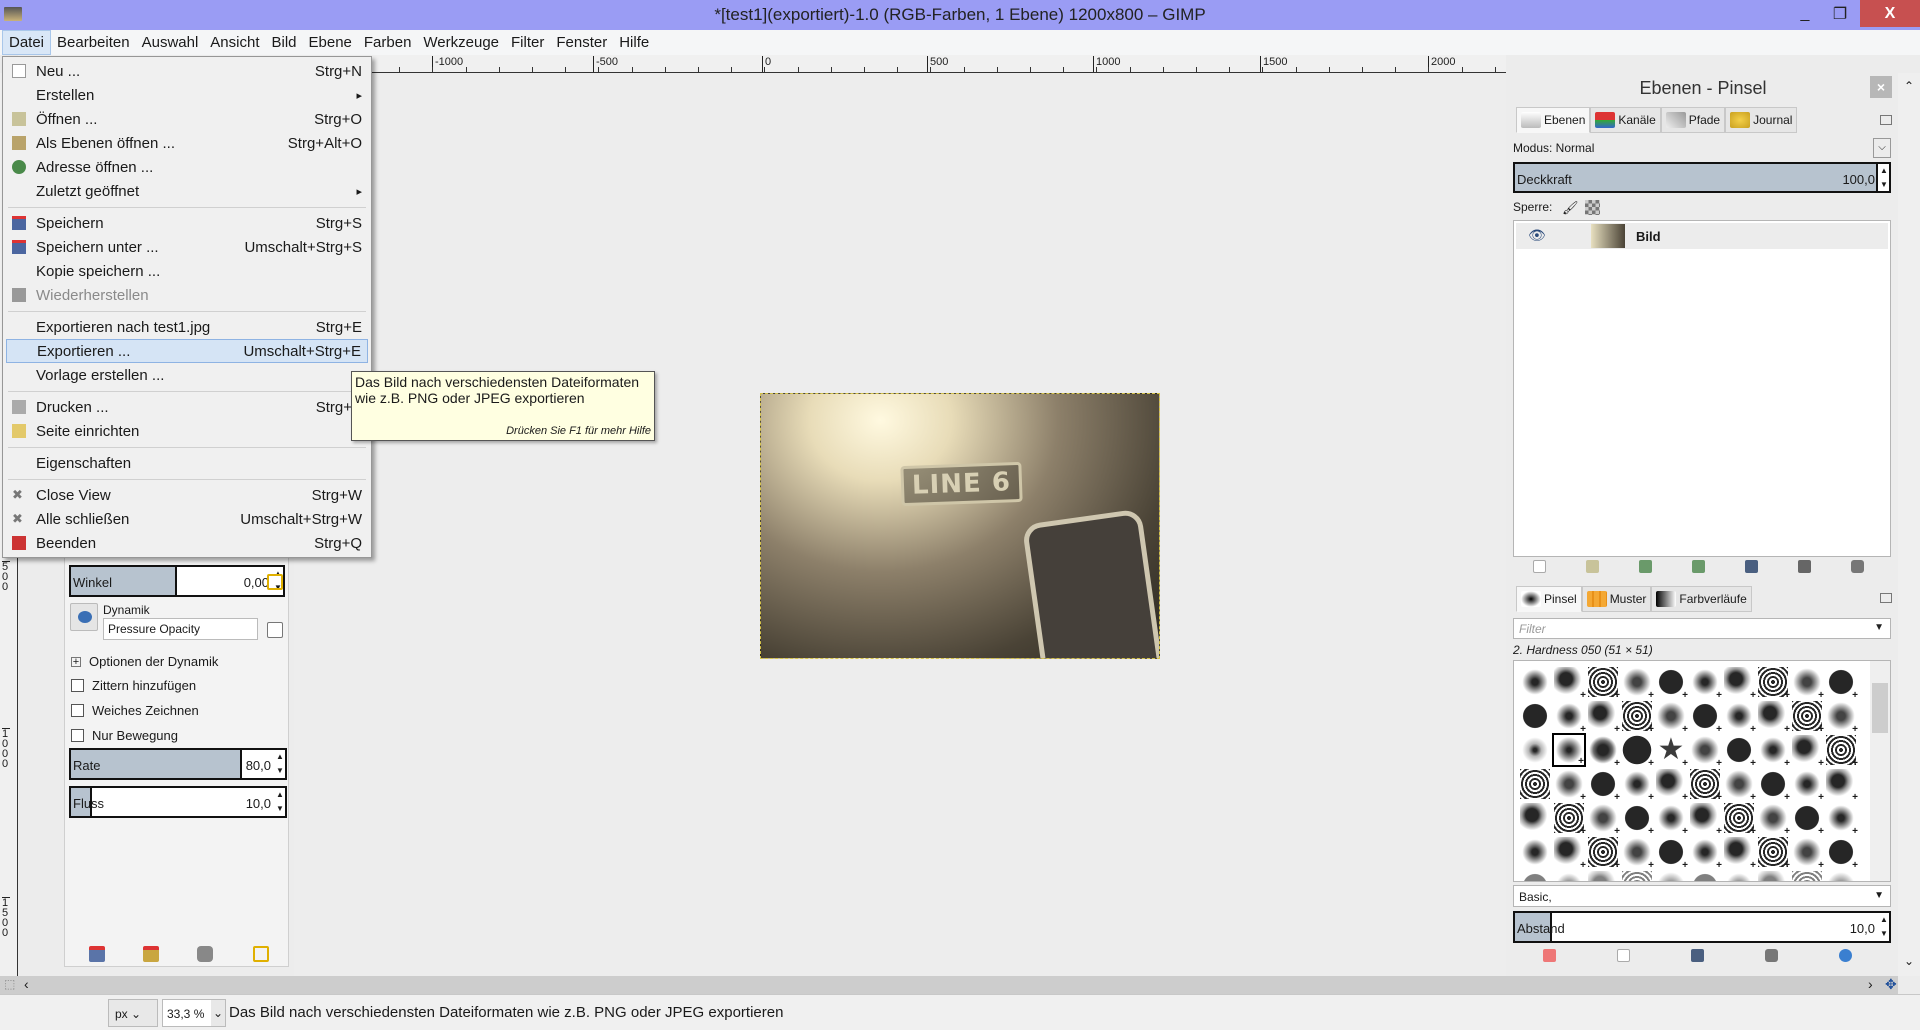 The image size is (1920, 1030). I want to click on menu-item-öffnen: Öffnen ... Strg+O, so click(187, 119).